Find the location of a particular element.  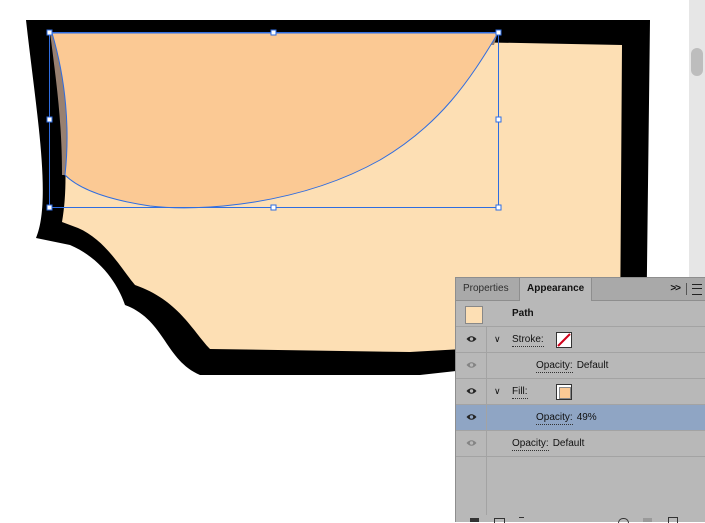

object-opacity-label: Opacity: Default is located at coordinates (548, 443).